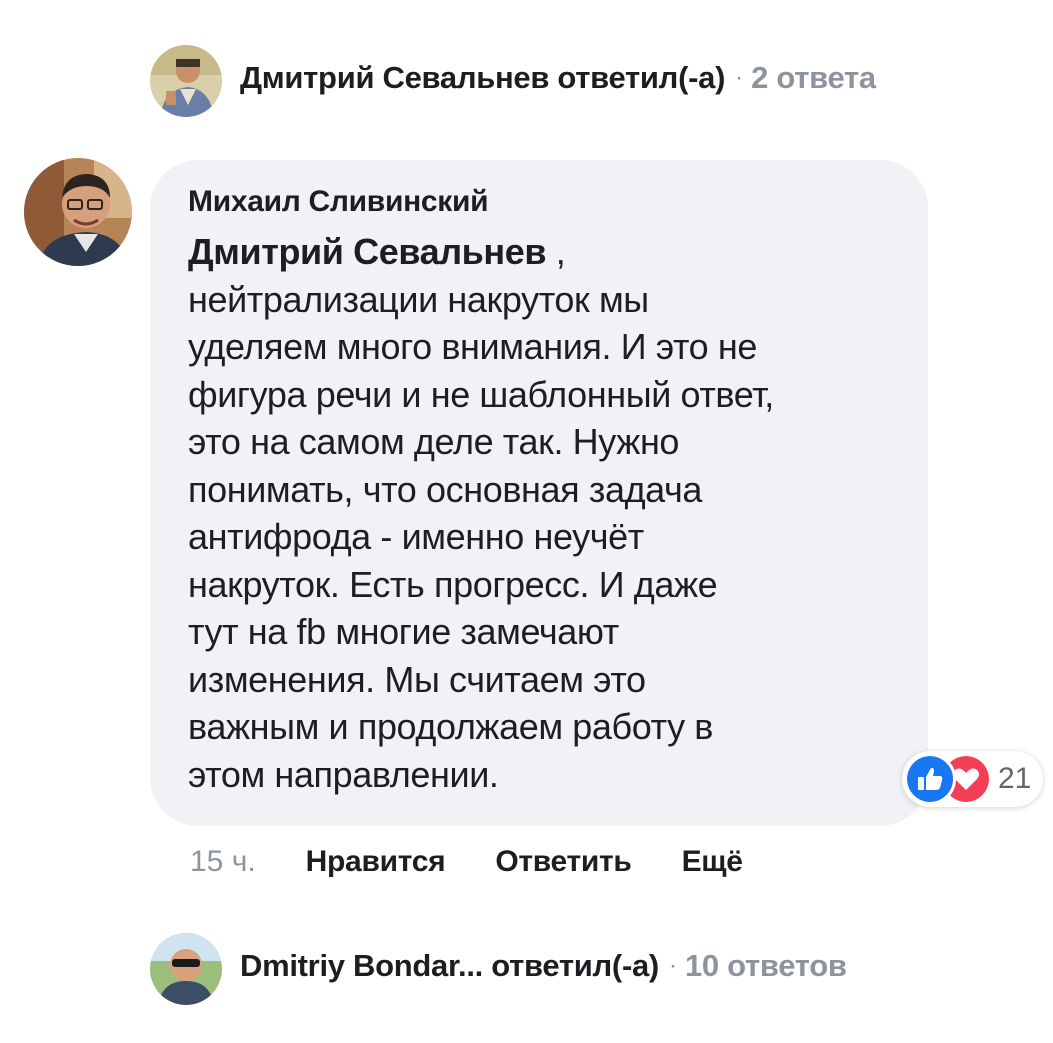 The height and width of the screenshot is (1043, 1053). Describe the element at coordinates (813, 77) in the screenshot. I see `reply-count: 2 ответа` at that location.